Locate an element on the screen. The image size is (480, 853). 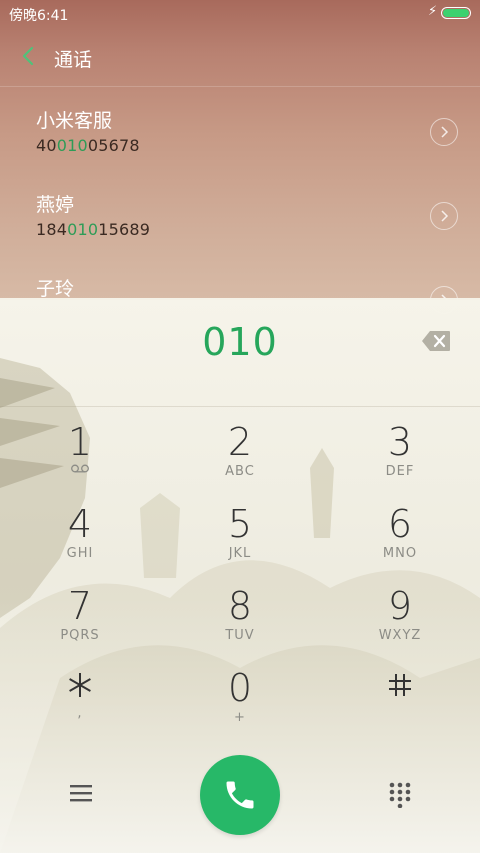
call-button is located at coordinates (240, 795).